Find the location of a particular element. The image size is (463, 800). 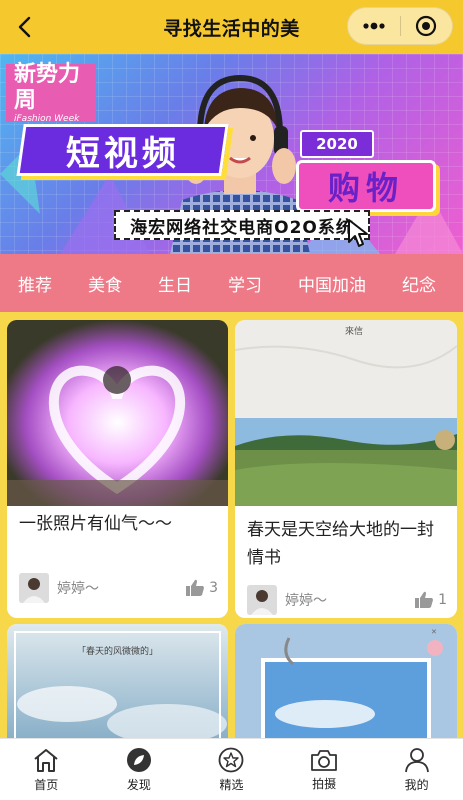

more-dots-icon is located at coordinates (374, 26).